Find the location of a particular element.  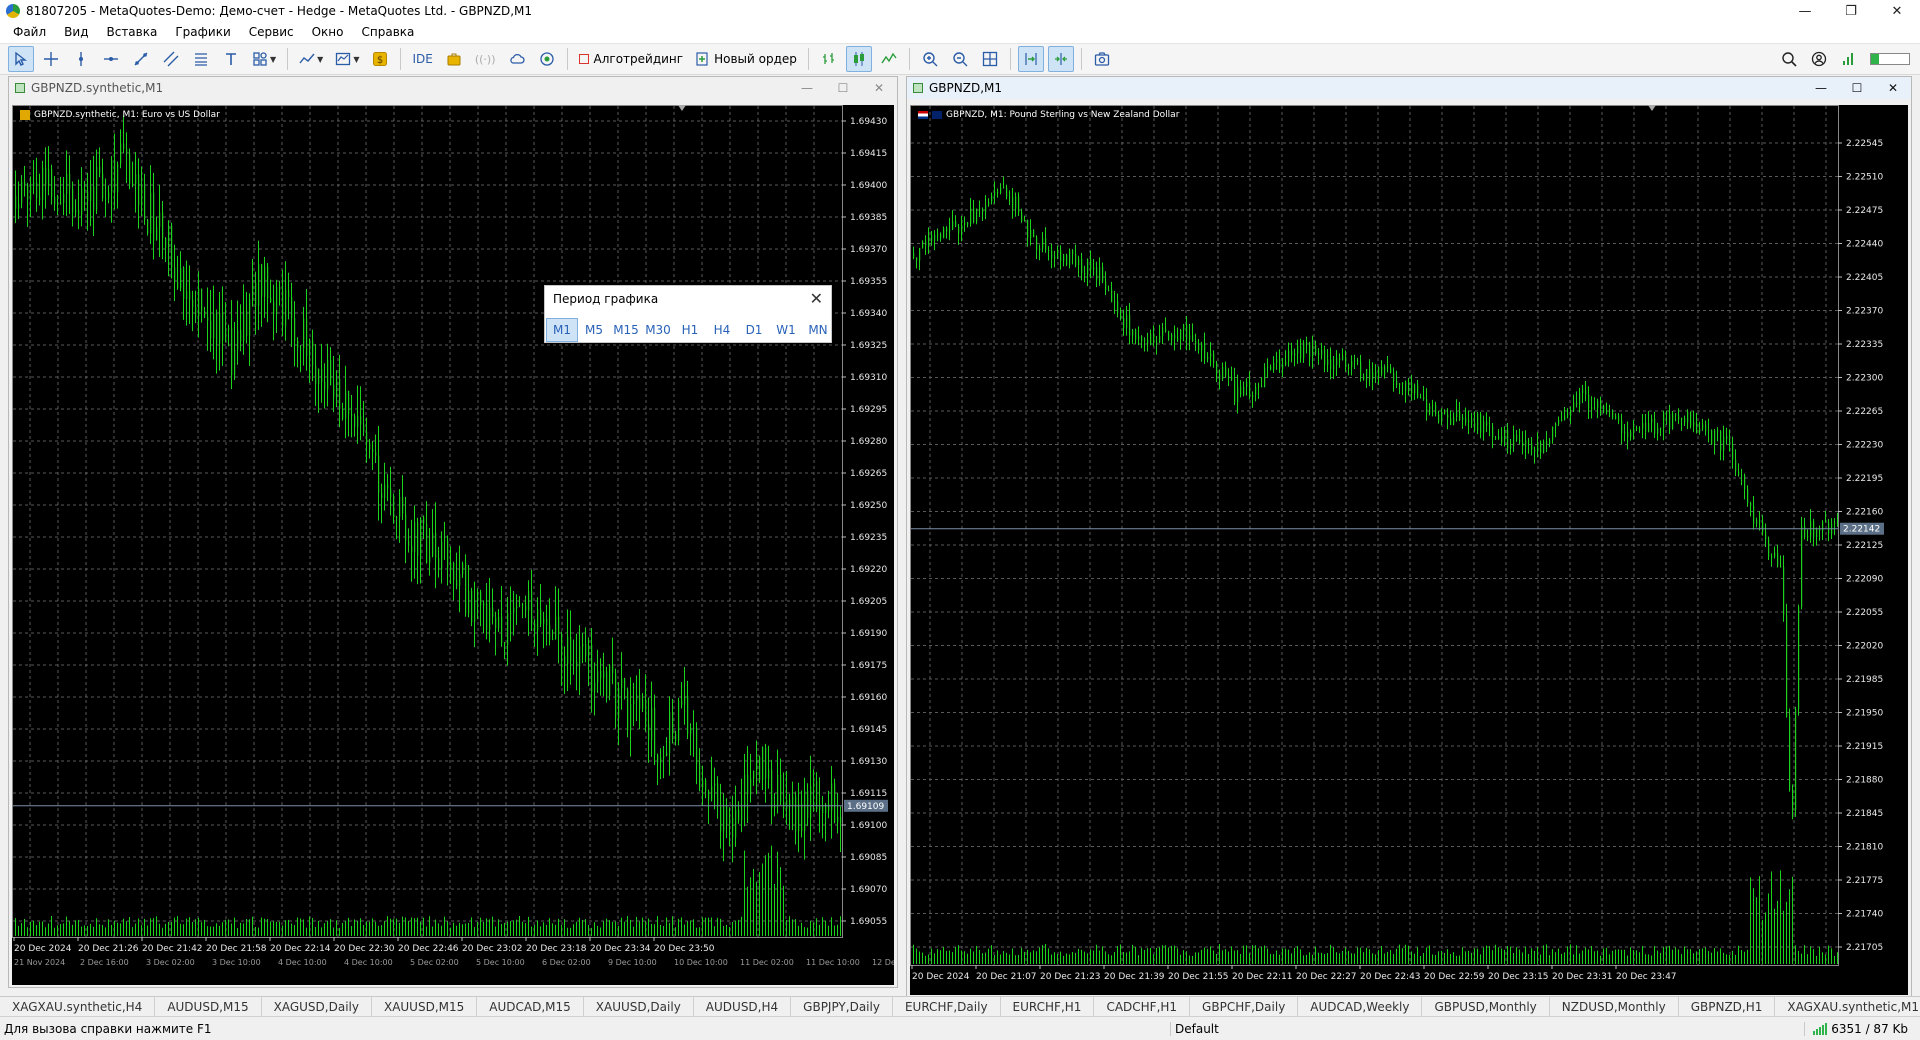

period-h1-button: H1 is located at coordinates (690, 330).